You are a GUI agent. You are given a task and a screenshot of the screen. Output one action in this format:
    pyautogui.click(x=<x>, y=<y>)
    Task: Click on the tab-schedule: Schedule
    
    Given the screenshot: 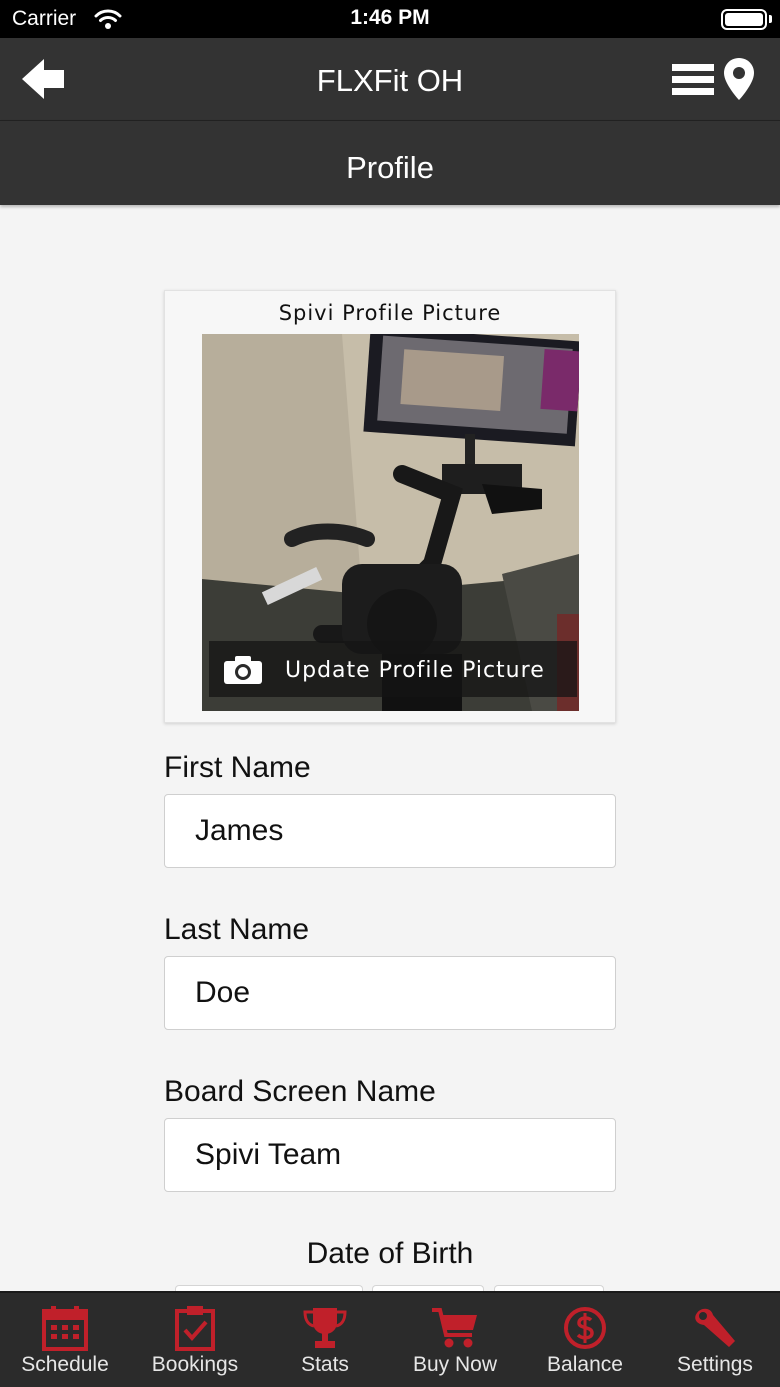 What is the action you would take?
    pyautogui.click(x=65, y=1340)
    